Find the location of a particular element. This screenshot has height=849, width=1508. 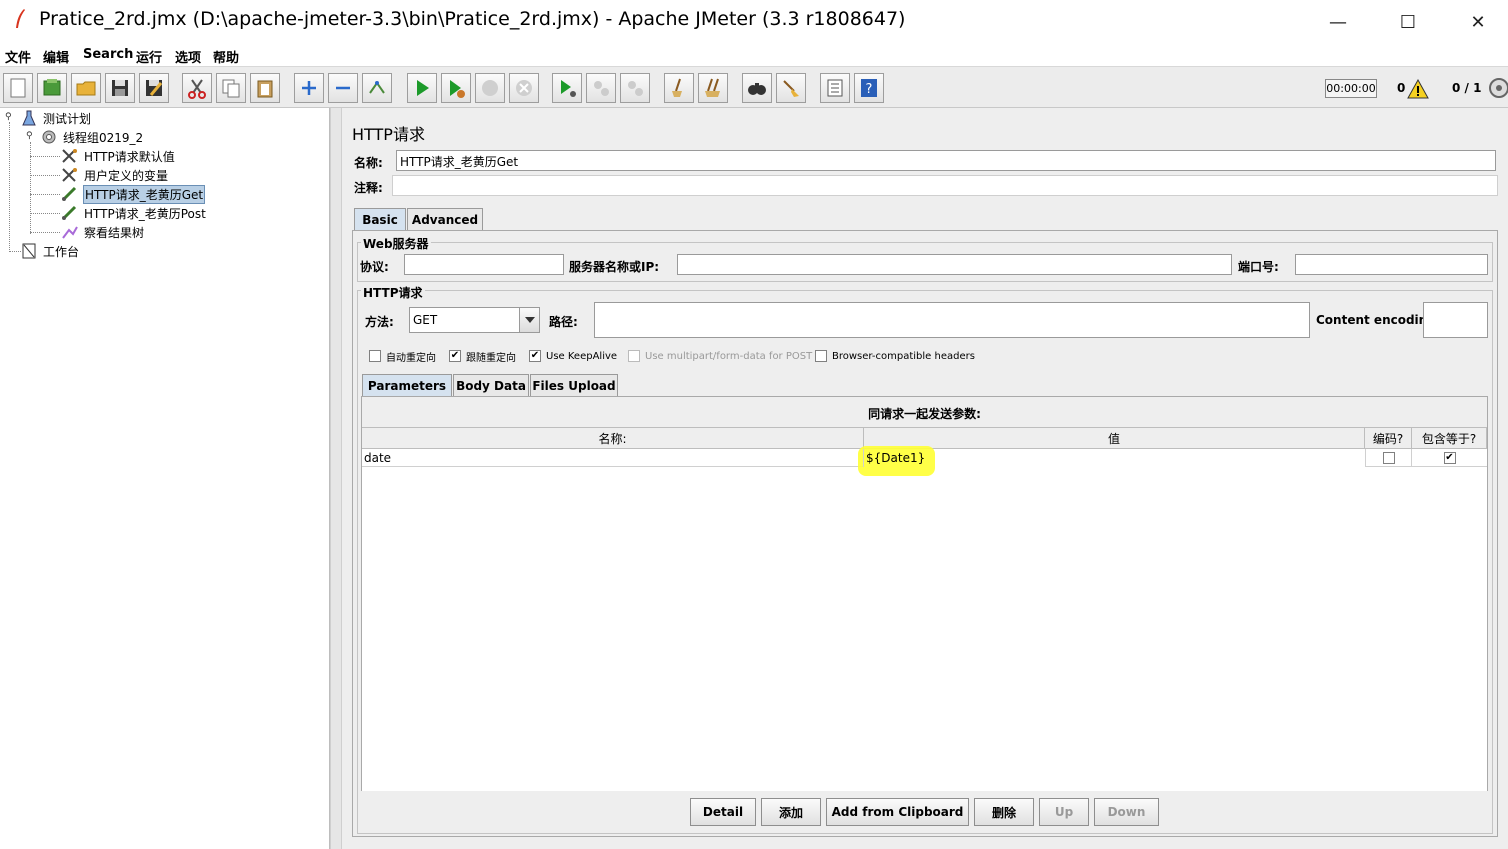

encode-checkbox is located at coordinates (1388, 457).